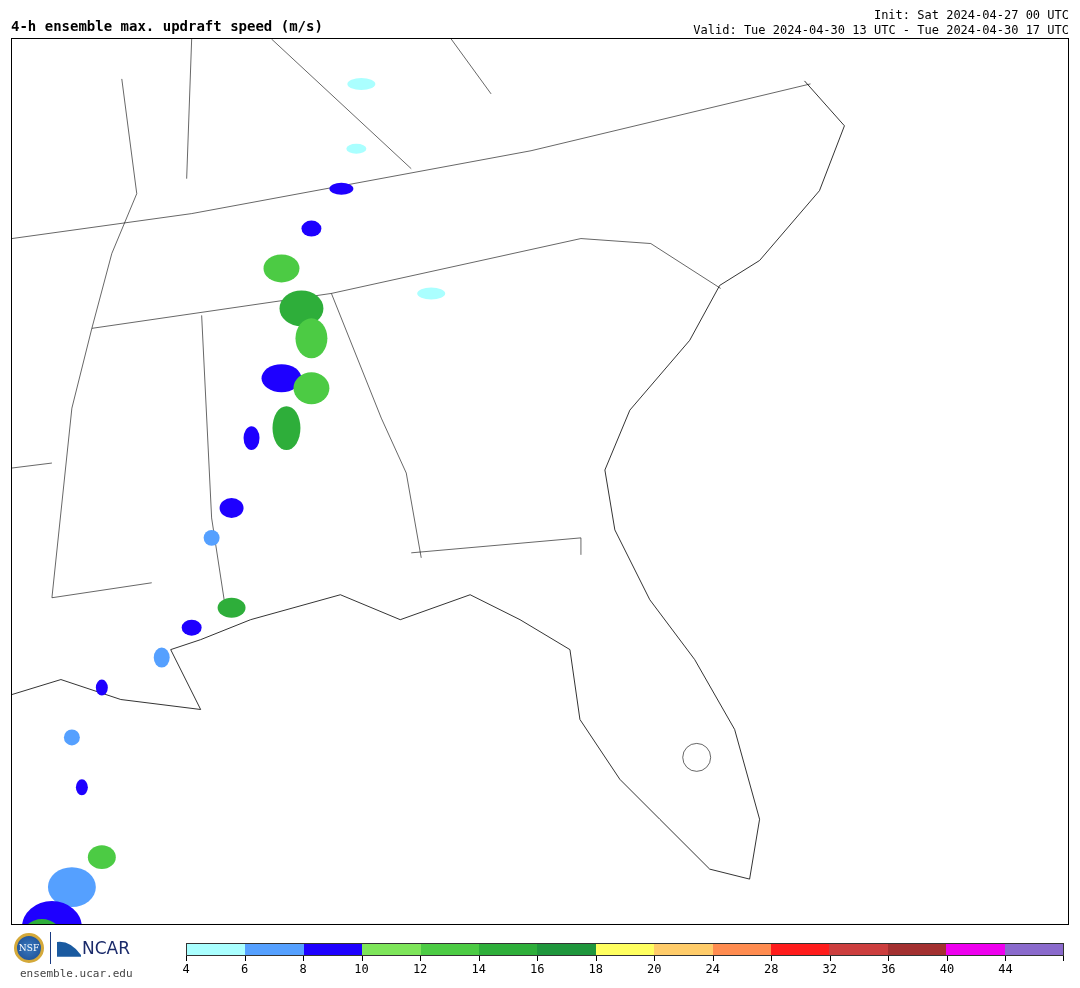 Image resolution: width=1080 pixels, height=988 pixels. Describe the element at coordinates (537, 969) in the screenshot. I see `tick-label: 16` at that location.